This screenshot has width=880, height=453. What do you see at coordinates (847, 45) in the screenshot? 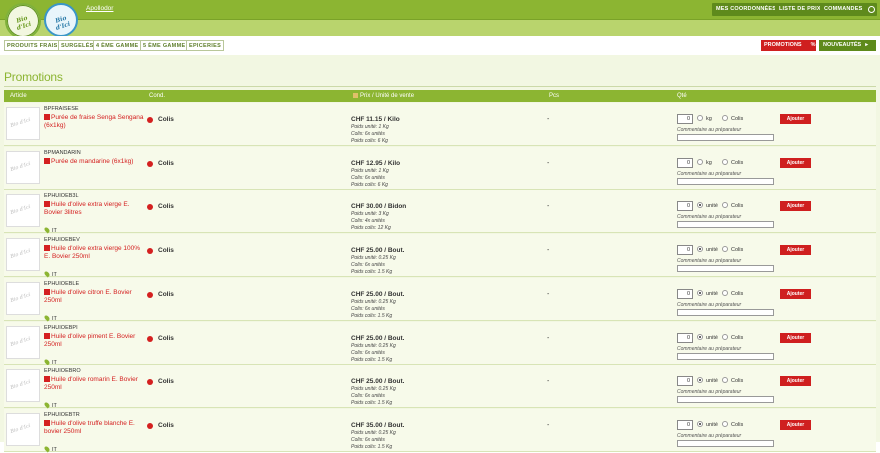
I see `nouveautes-button: NOUVEAUTÉS ▸` at bounding box center [847, 45].